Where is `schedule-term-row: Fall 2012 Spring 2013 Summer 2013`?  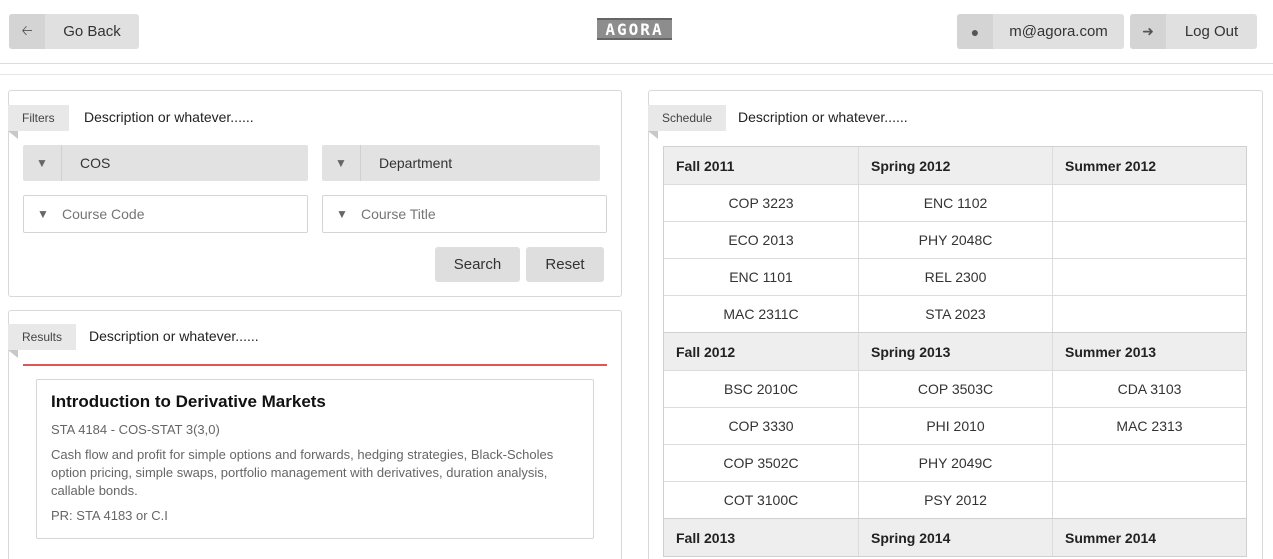
schedule-term-row: Fall 2012 Spring 2013 Summer 2013 is located at coordinates (955, 351).